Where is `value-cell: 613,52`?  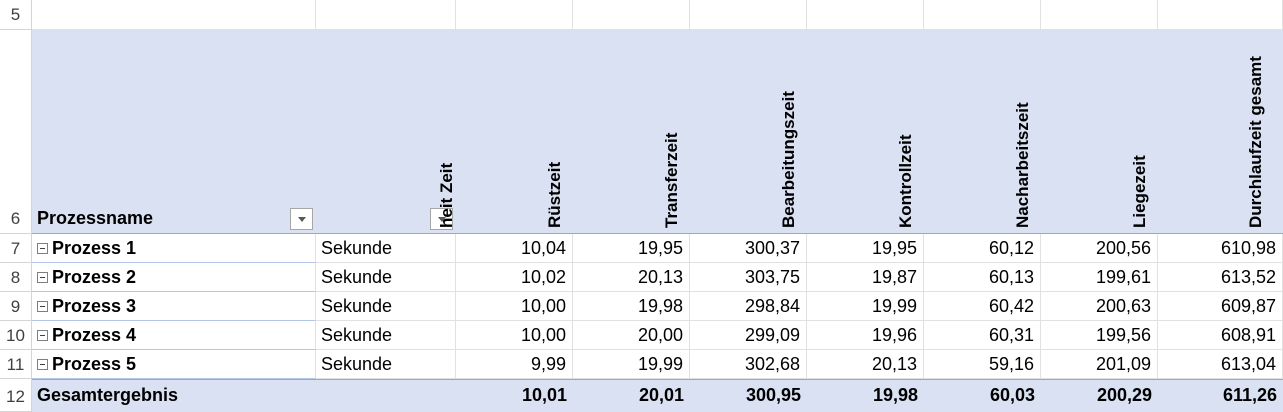
value-cell: 613,52 is located at coordinates (1220, 277).